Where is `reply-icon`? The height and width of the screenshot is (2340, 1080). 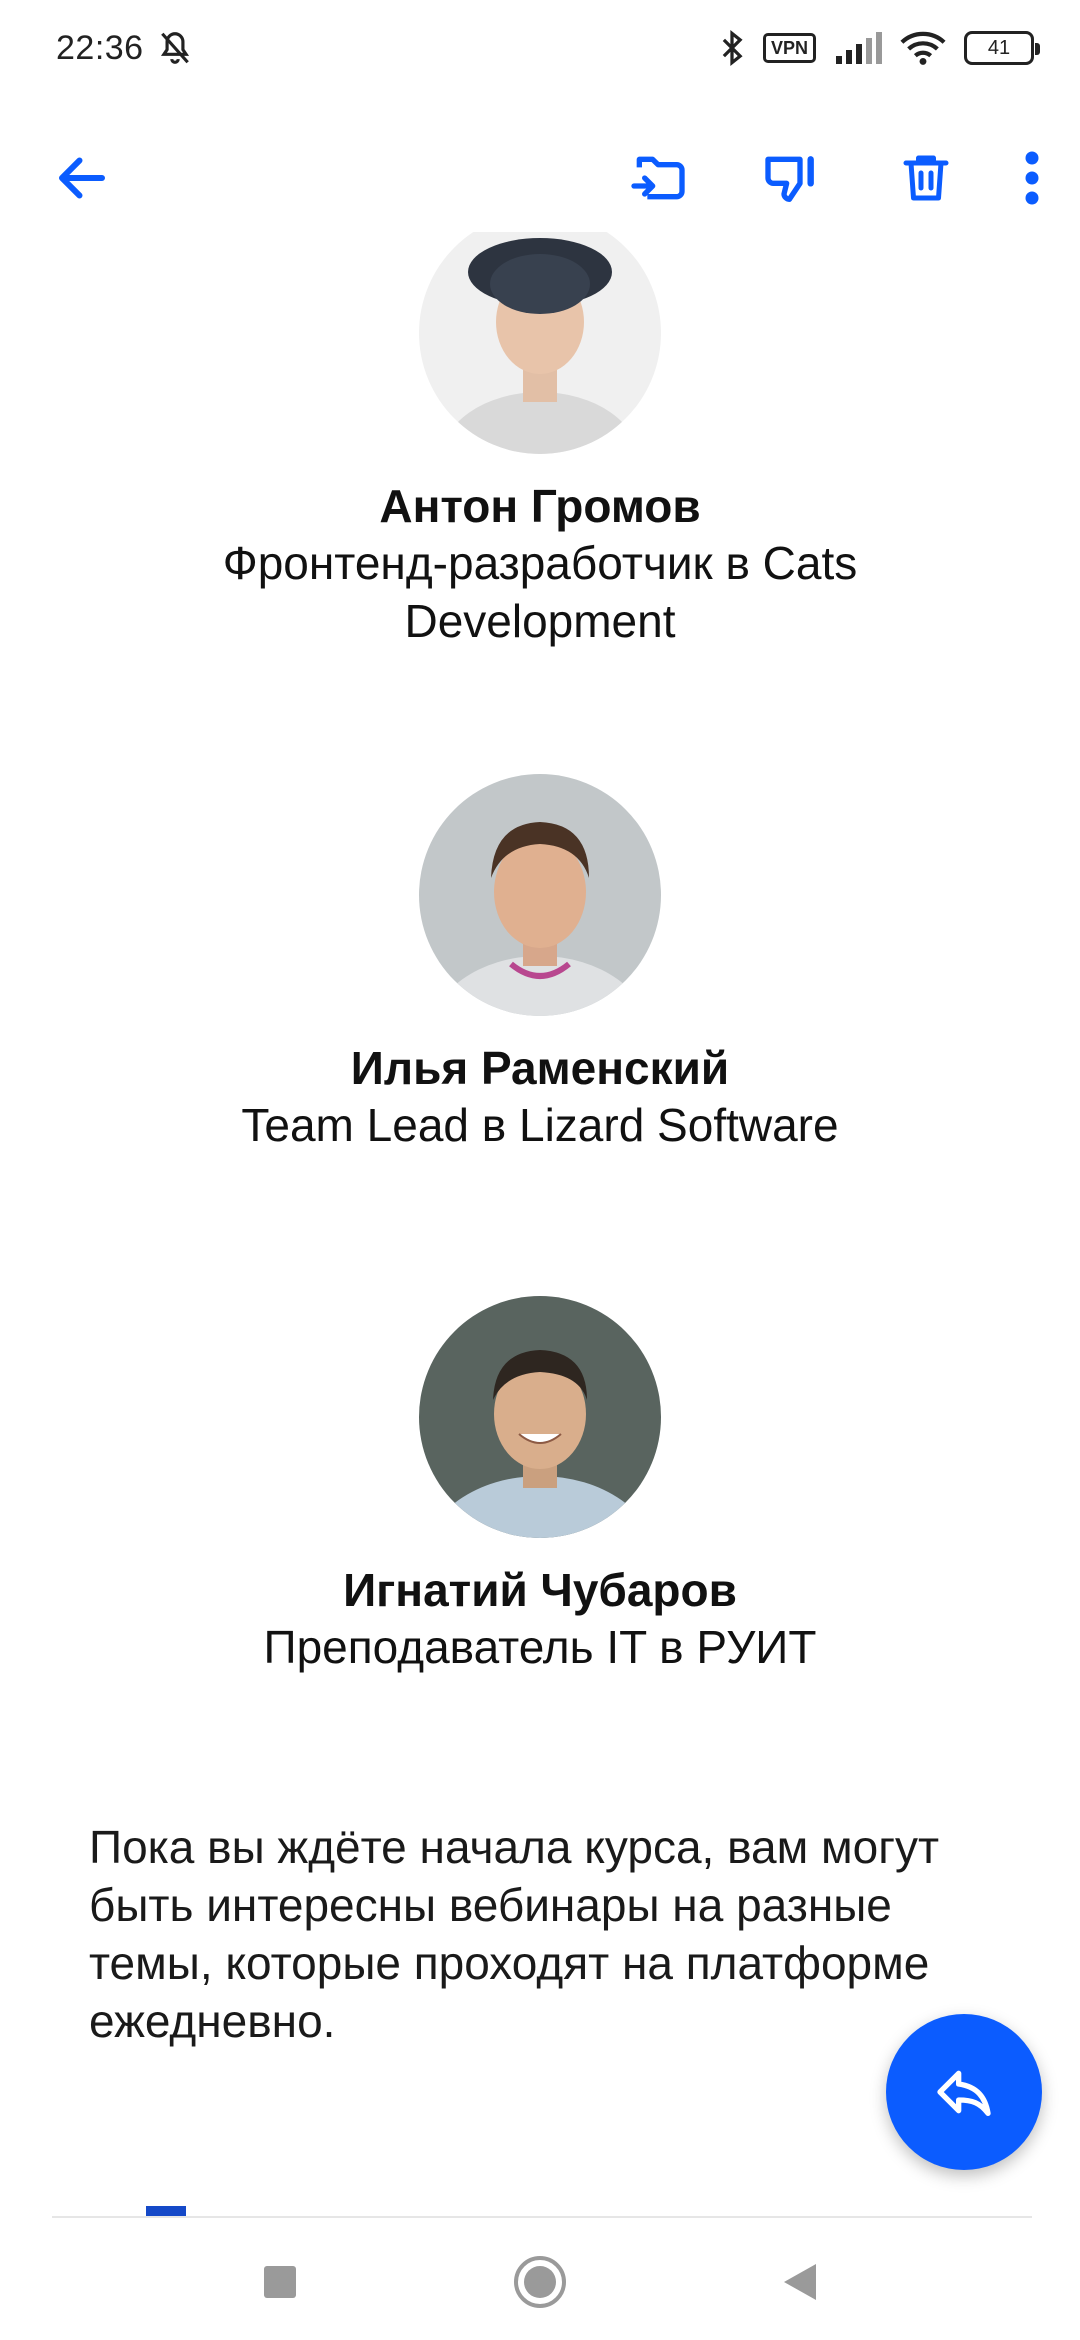
reply-icon is located at coordinates (964, 2093).